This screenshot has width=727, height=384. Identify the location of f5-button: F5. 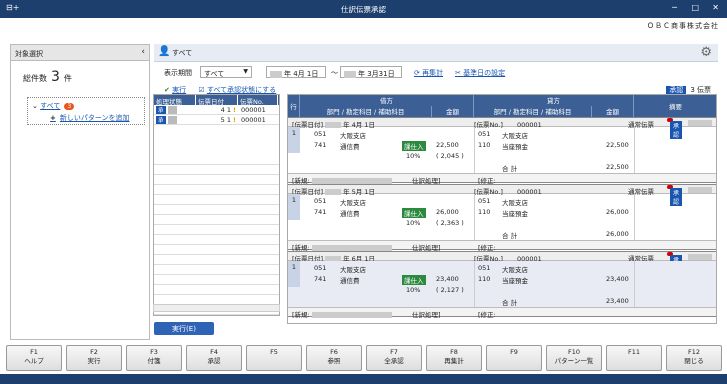
(274, 358).